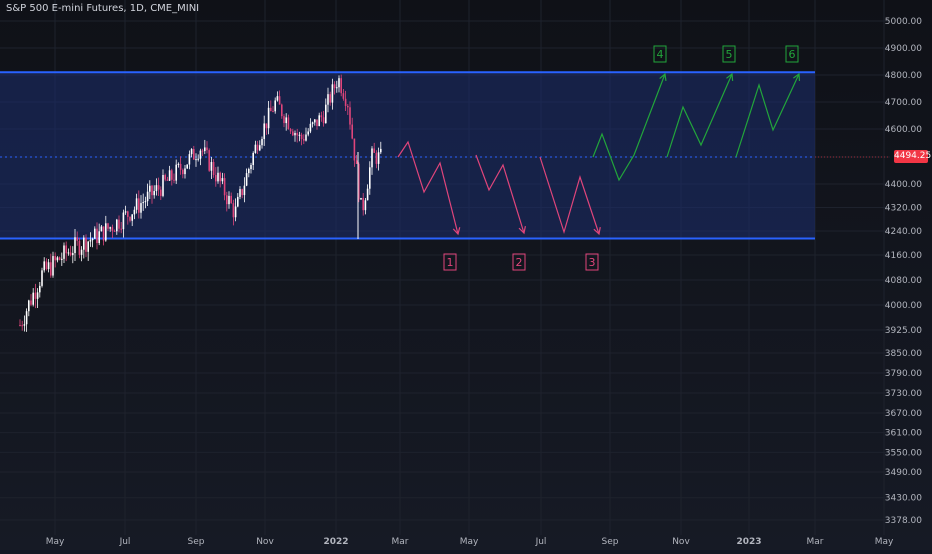 The width and height of the screenshot is (932, 554). I want to click on scenario-6-label: 6, so click(792, 54).